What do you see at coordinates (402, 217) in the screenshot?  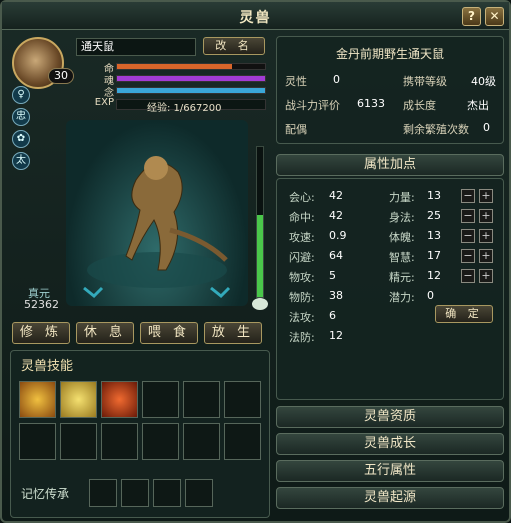 I see `attr-label: 身法:` at bounding box center [402, 217].